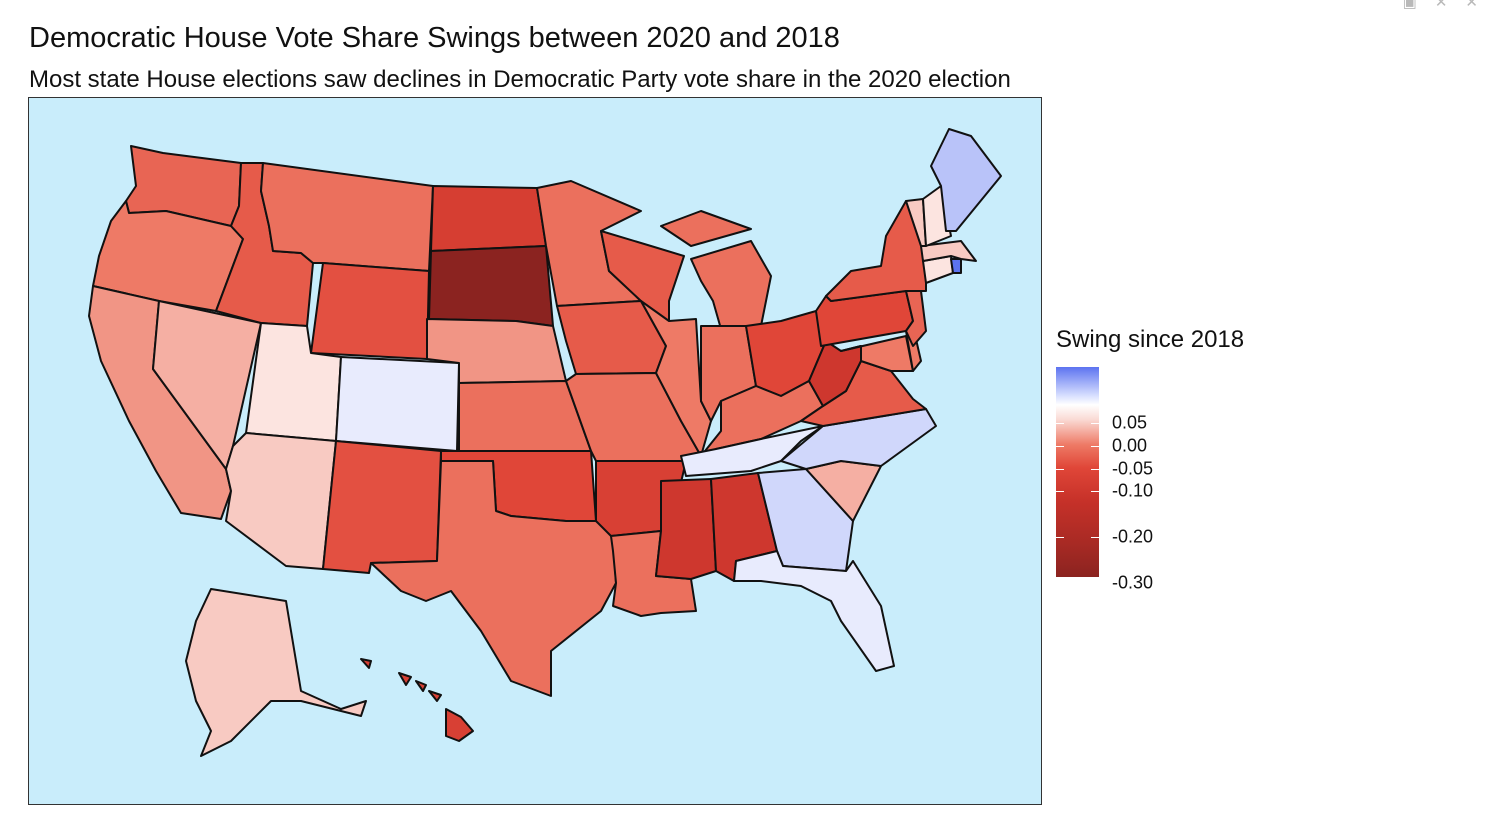 This screenshot has width=1500, height=821. I want to click on window-controls: ▣ ✕ ✕, so click(1440, 5).